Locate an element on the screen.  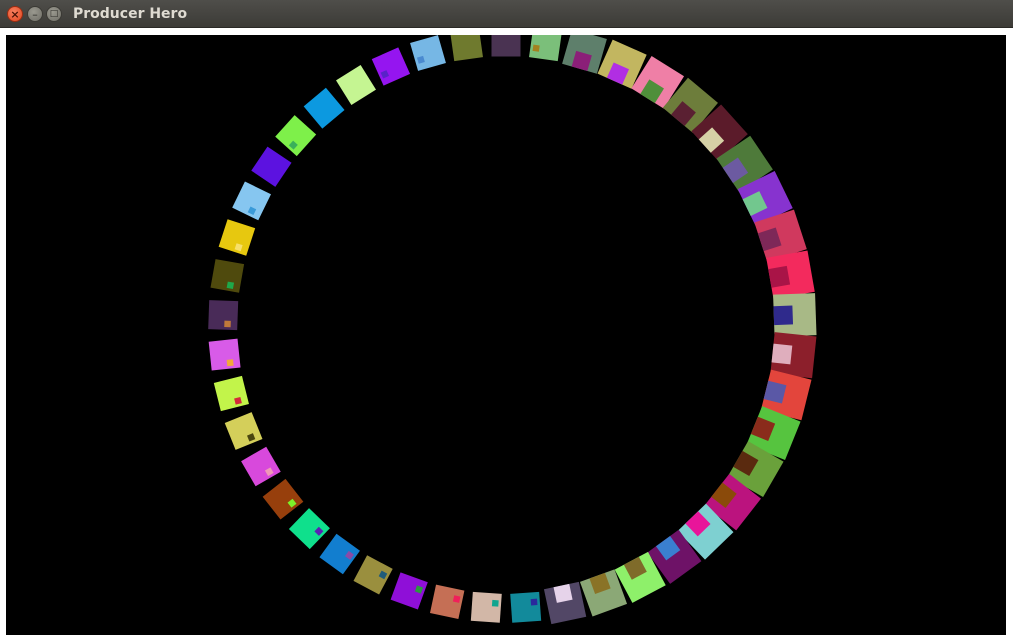
close-icon: × is located at coordinates (15, 14).